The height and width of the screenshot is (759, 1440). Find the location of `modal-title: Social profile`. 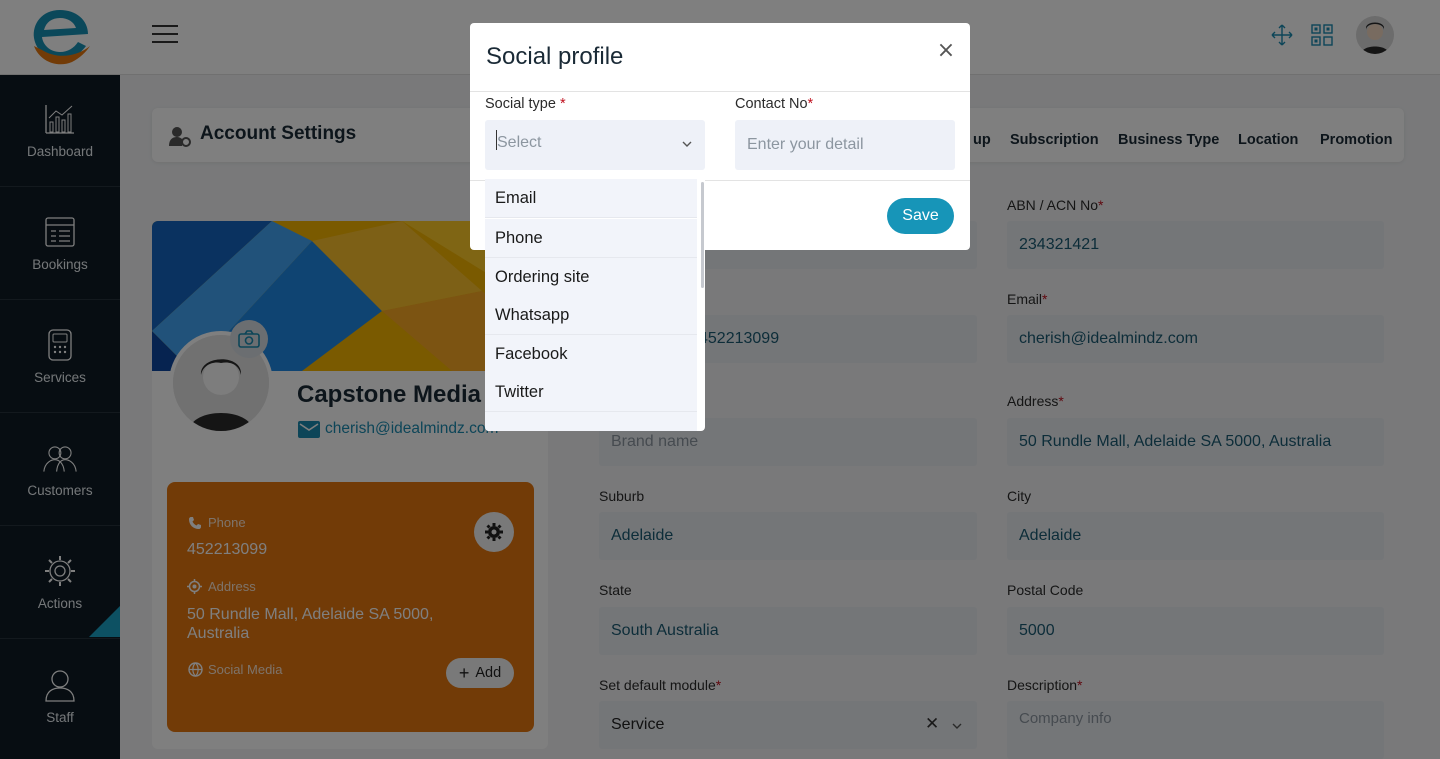

modal-title: Social profile is located at coordinates (555, 56).